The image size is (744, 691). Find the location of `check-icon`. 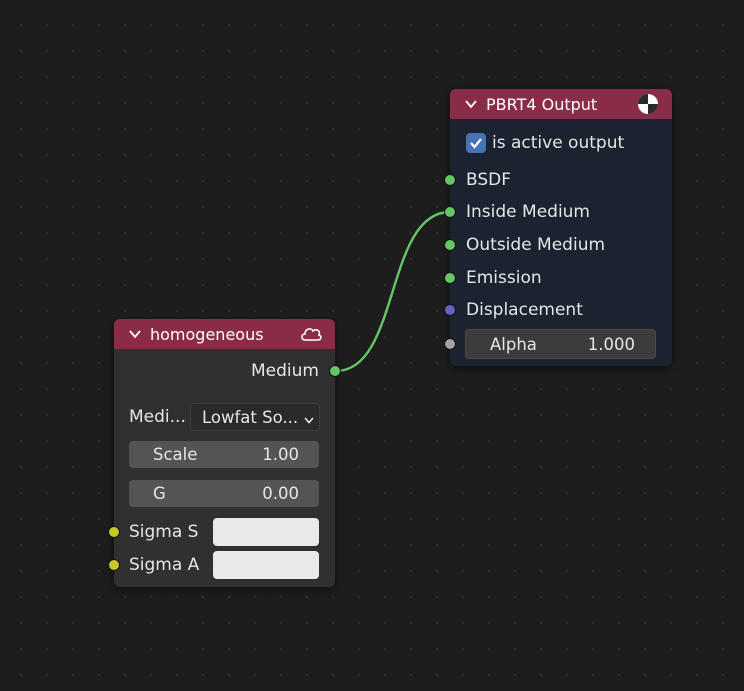

check-icon is located at coordinates (476, 143).